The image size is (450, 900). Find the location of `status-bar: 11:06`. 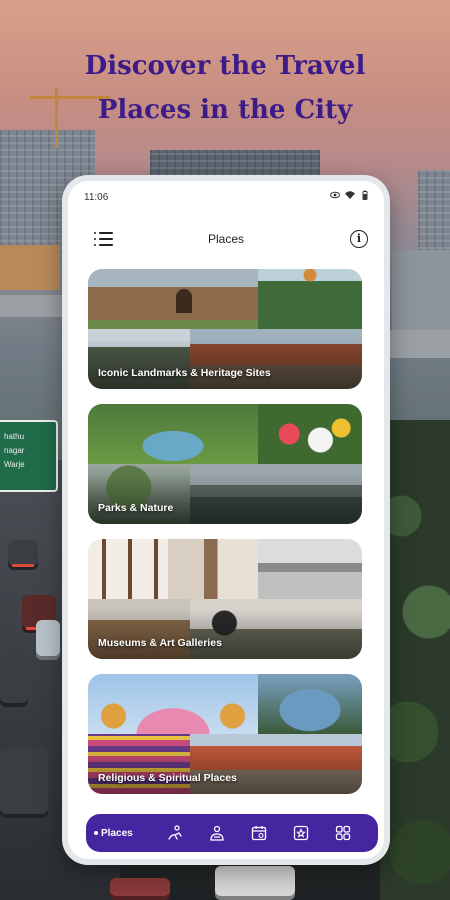

status-bar: 11:06 is located at coordinates (226, 196).